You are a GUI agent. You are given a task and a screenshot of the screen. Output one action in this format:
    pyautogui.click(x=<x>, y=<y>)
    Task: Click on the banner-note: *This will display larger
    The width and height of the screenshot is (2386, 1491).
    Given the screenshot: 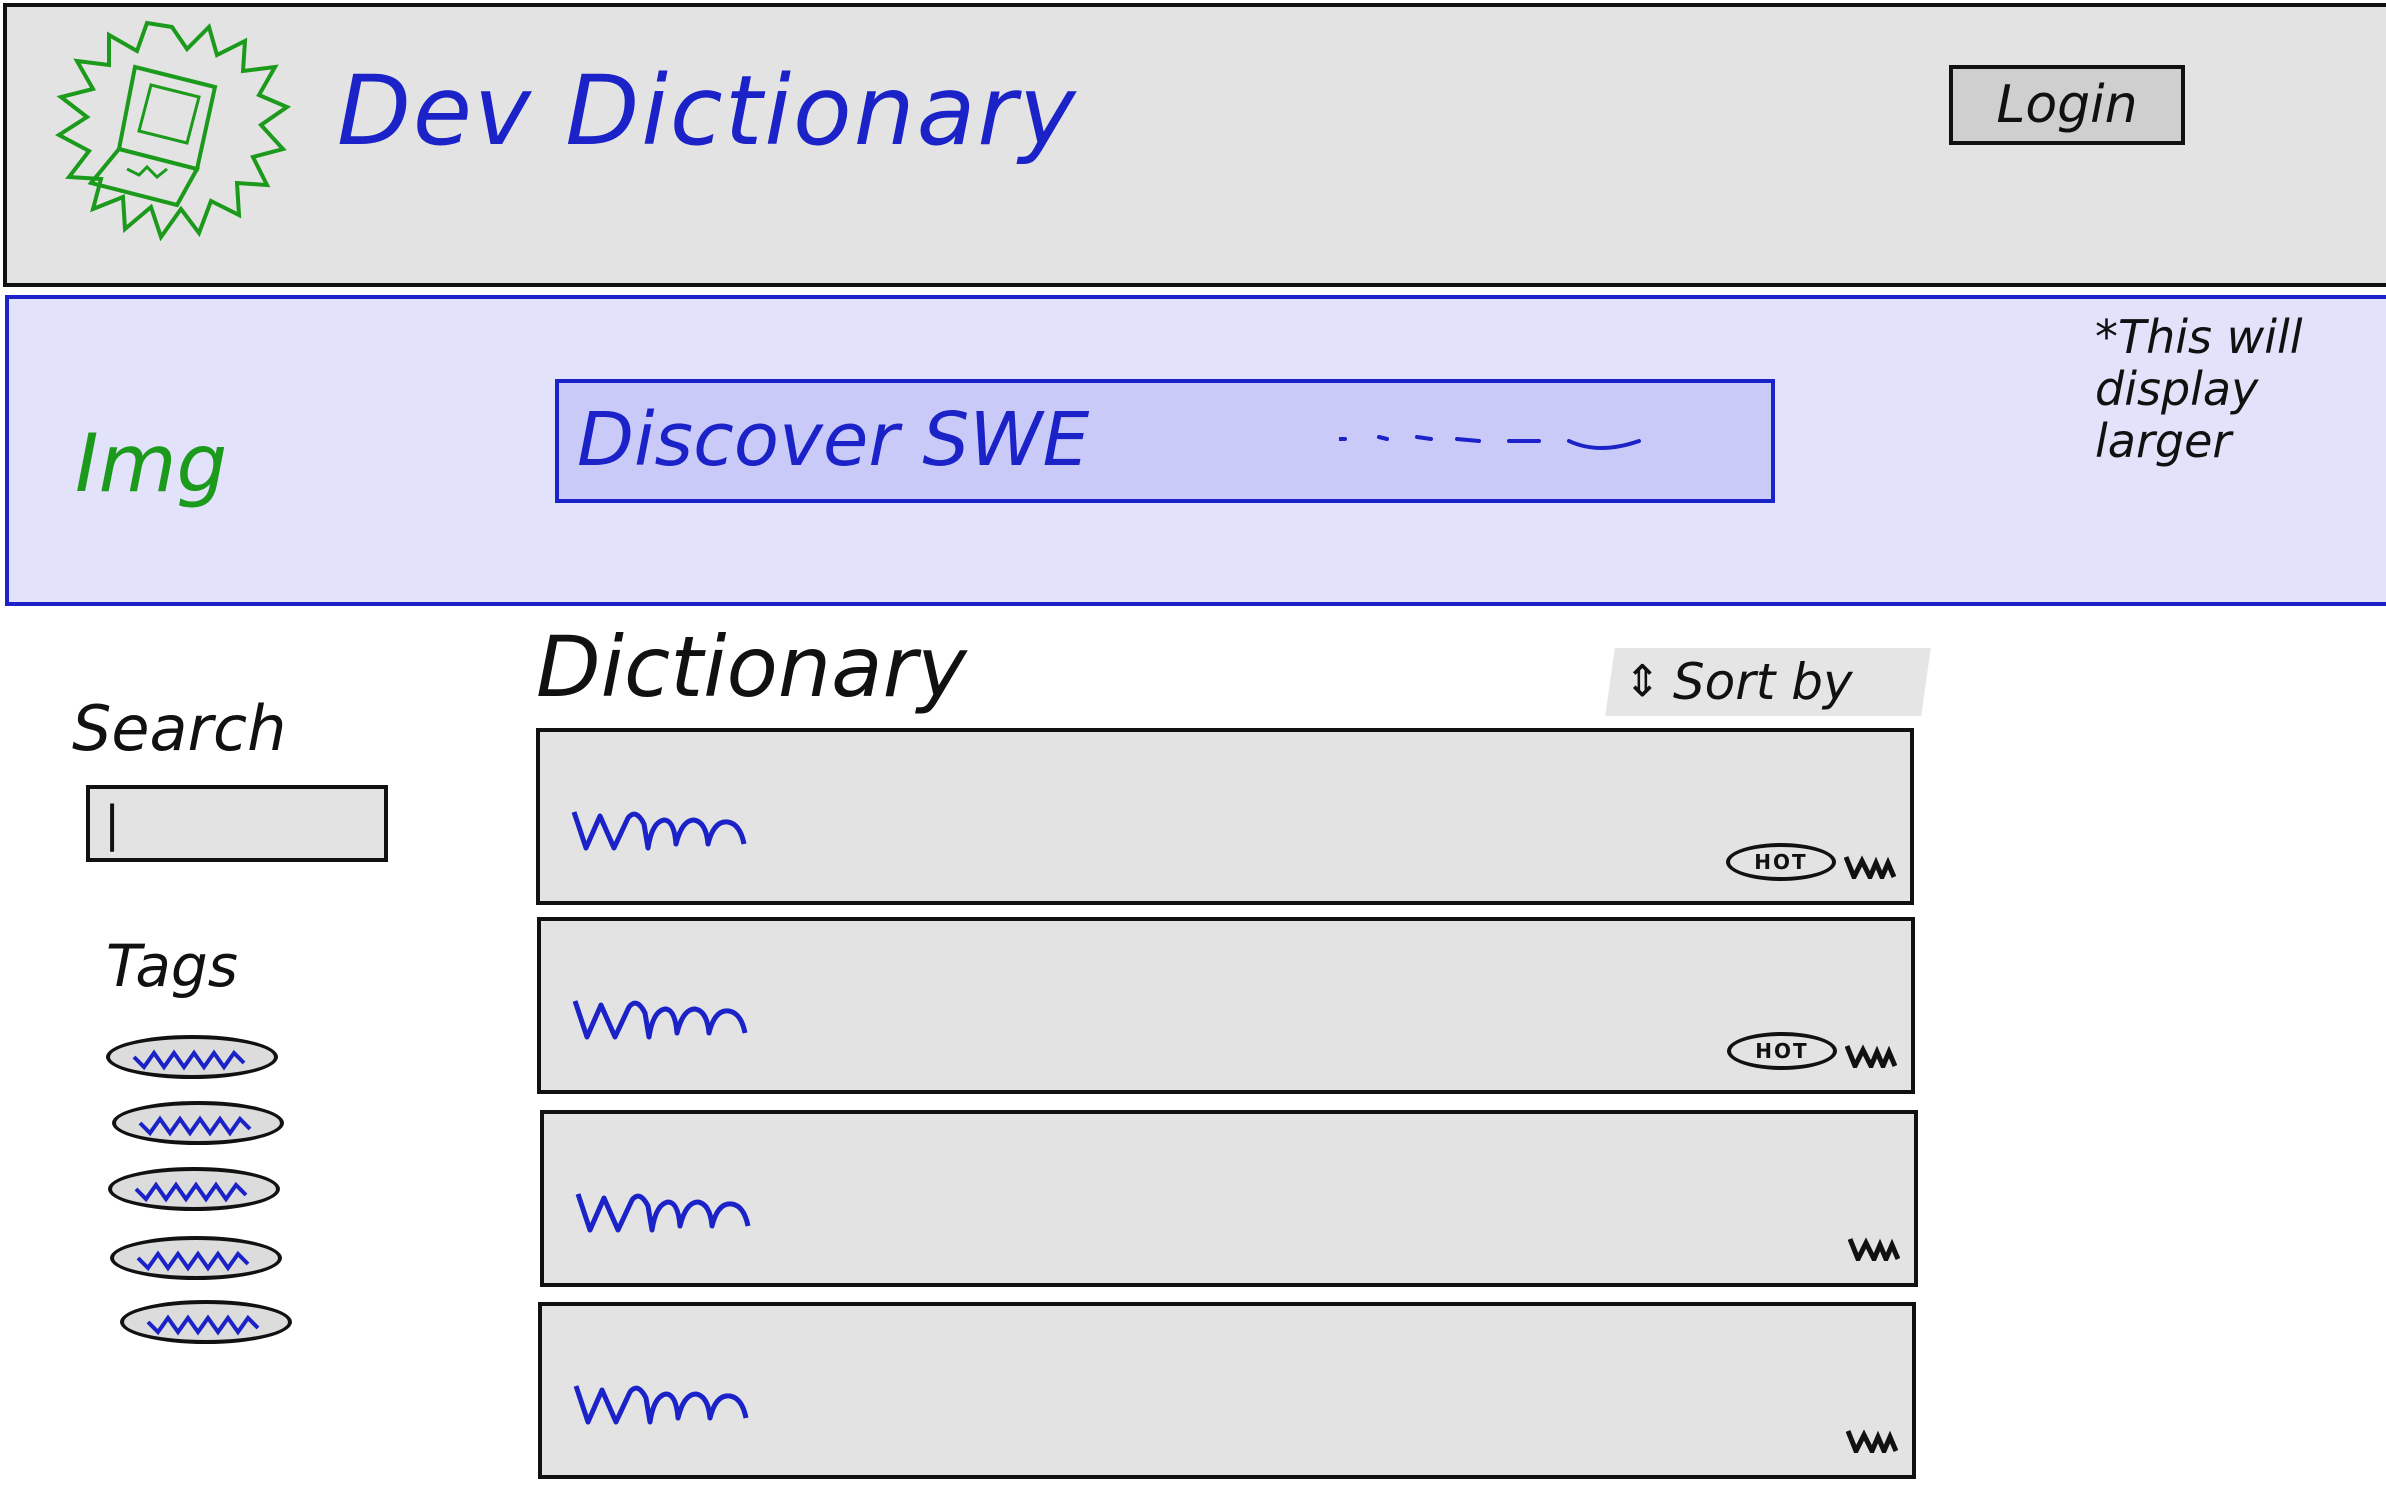 What is the action you would take?
    pyautogui.click(x=2199, y=389)
    